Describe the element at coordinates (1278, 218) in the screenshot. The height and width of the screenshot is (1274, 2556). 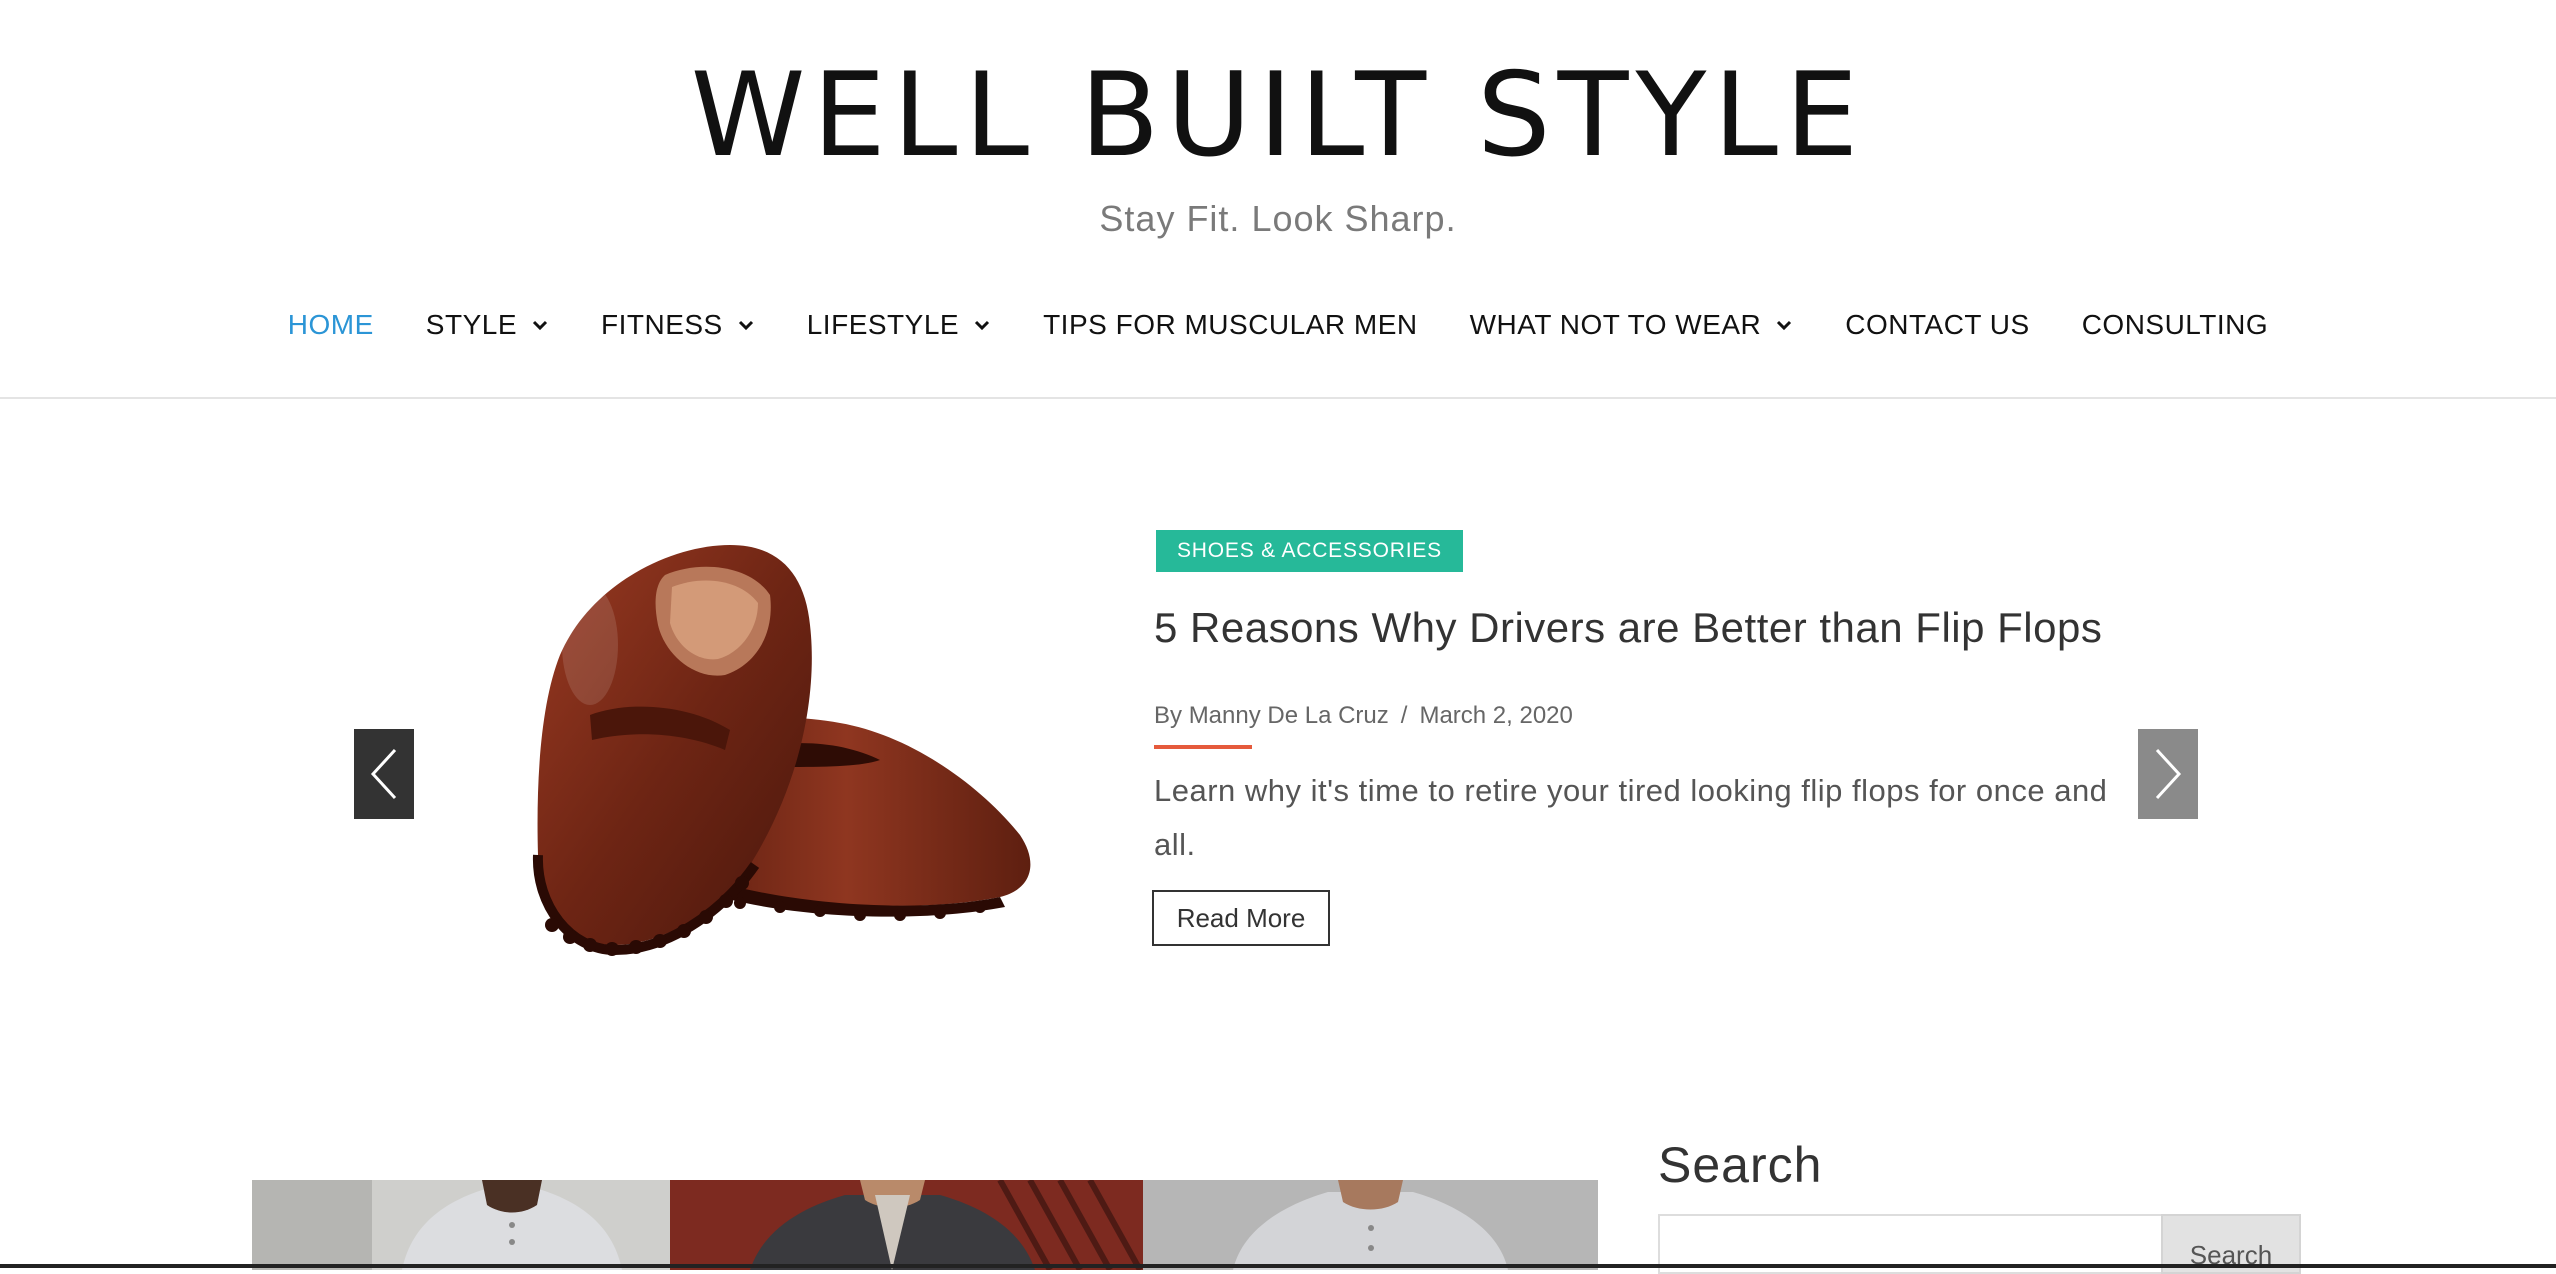
I see `site-tagline: Stay Fit. Look Sharp.` at that location.